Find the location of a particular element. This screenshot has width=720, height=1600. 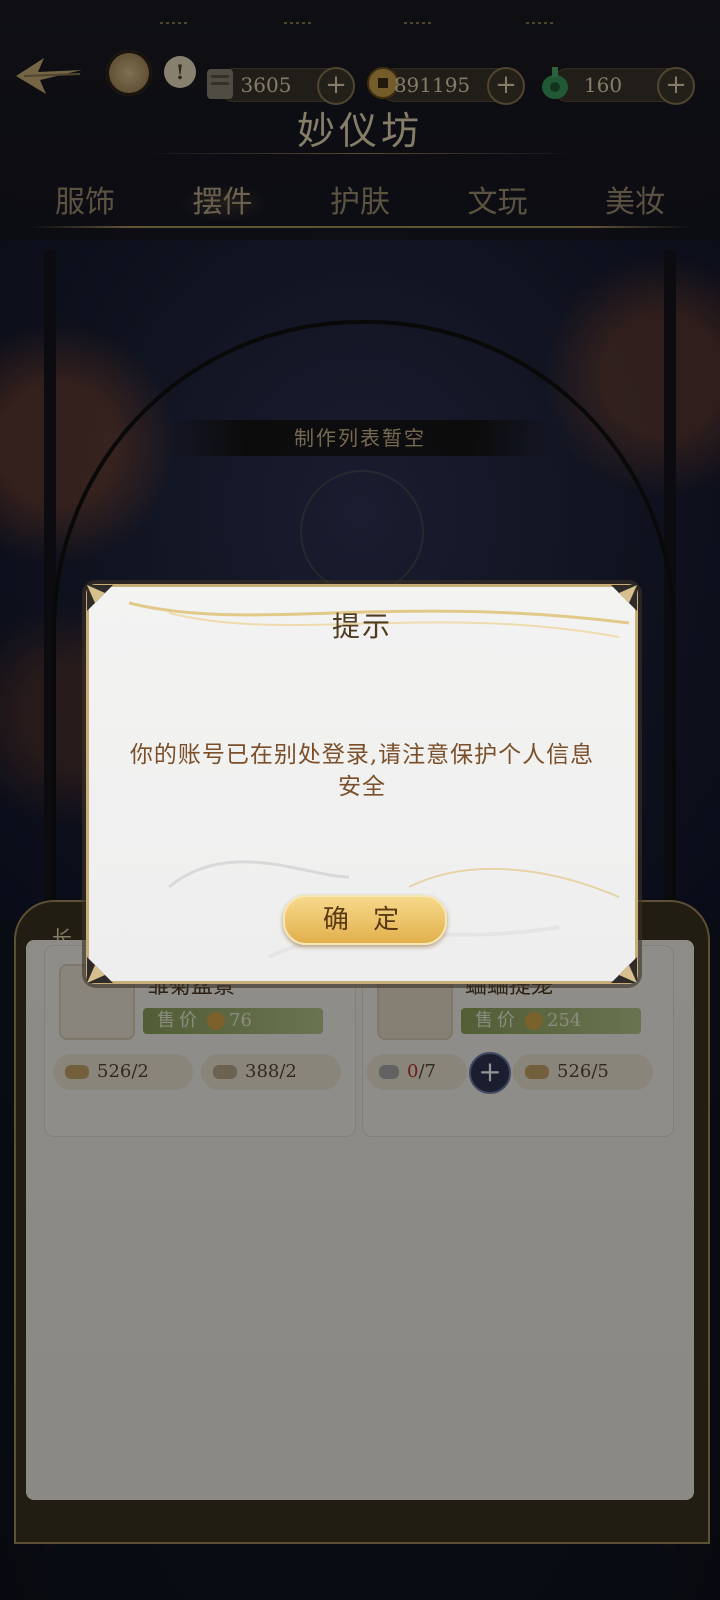

confirm-button: 确 定 is located at coordinates (365, 920).